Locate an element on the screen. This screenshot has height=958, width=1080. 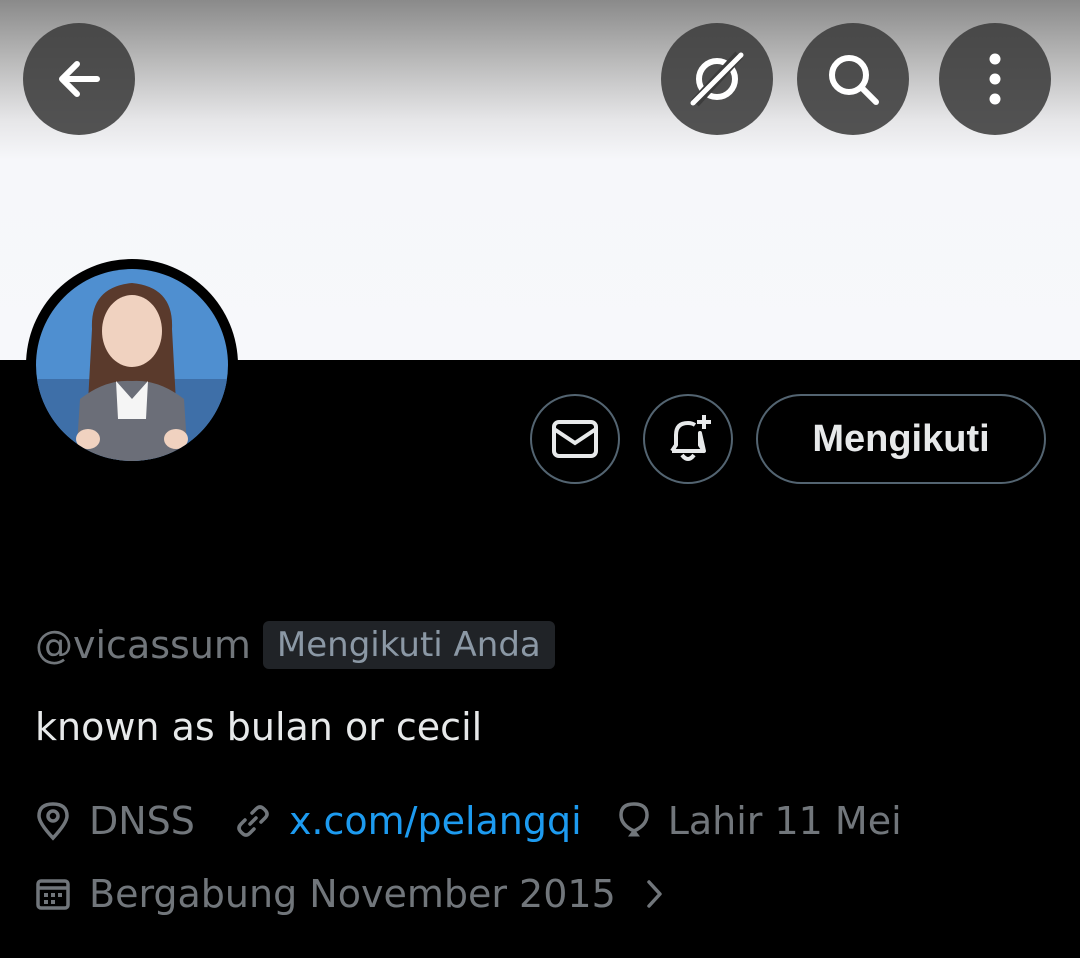
search-icon is located at coordinates (854, 80).